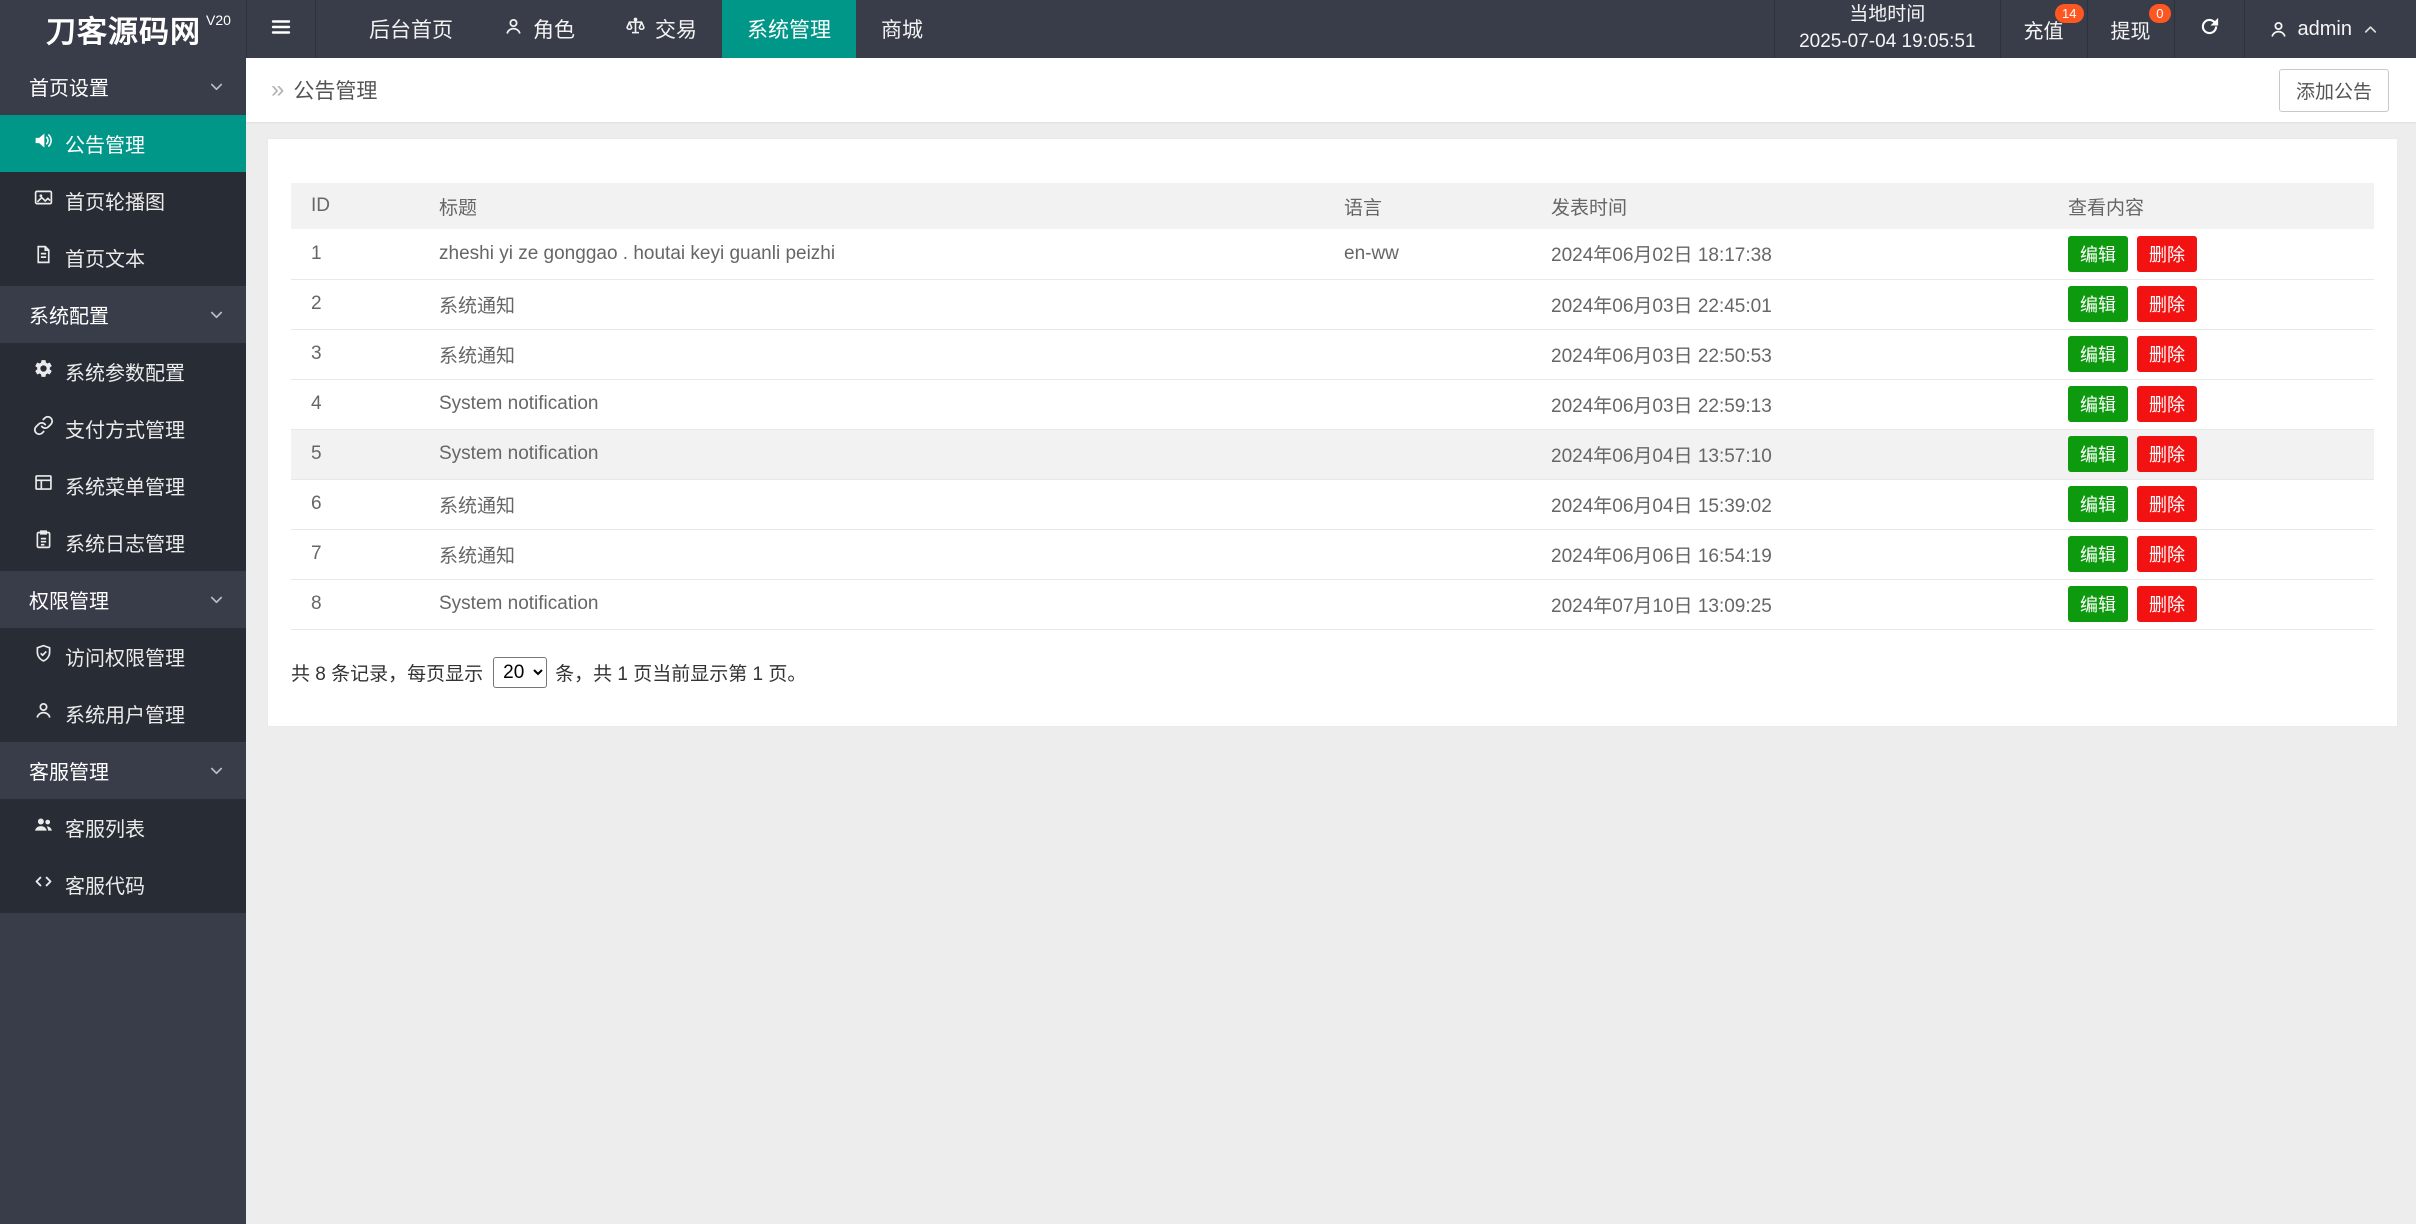 Image resolution: width=2416 pixels, height=1224 pixels. Describe the element at coordinates (43, 827) in the screenshot. I see `users-icon` at that location.